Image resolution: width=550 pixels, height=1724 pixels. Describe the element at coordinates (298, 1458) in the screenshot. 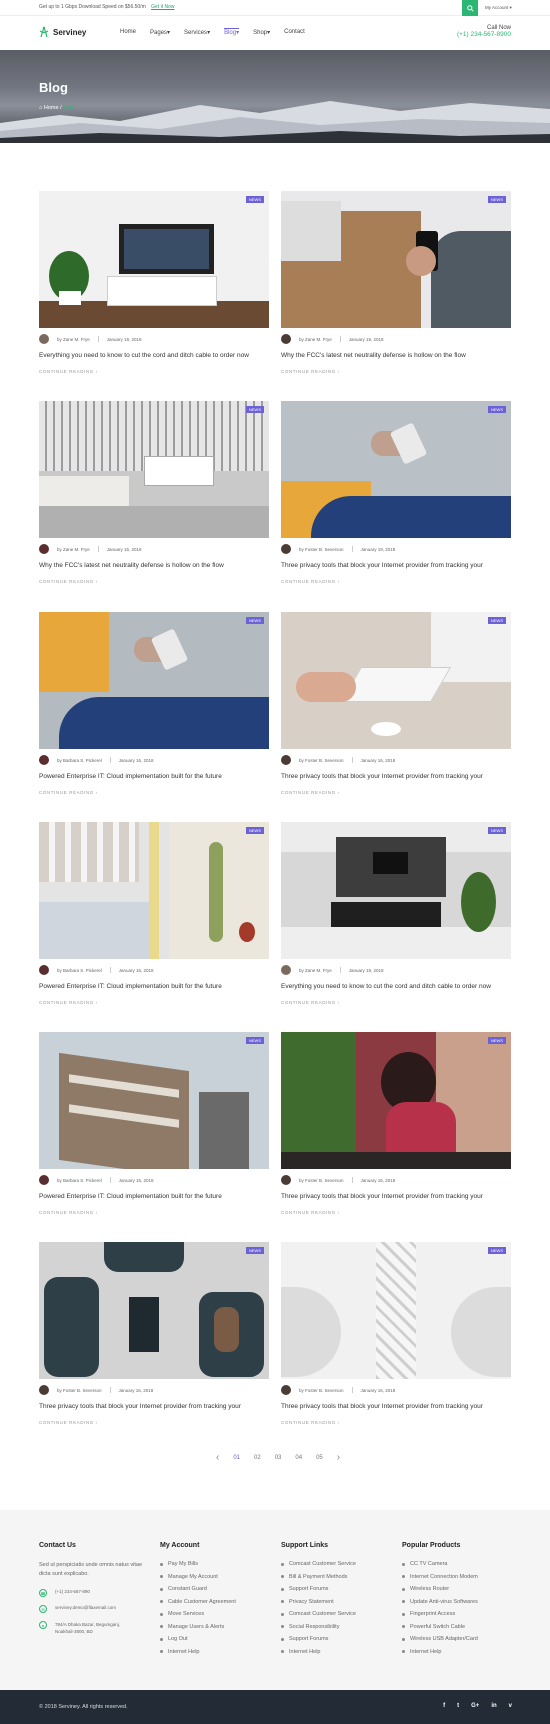

I see `page-link: 04` at that location.